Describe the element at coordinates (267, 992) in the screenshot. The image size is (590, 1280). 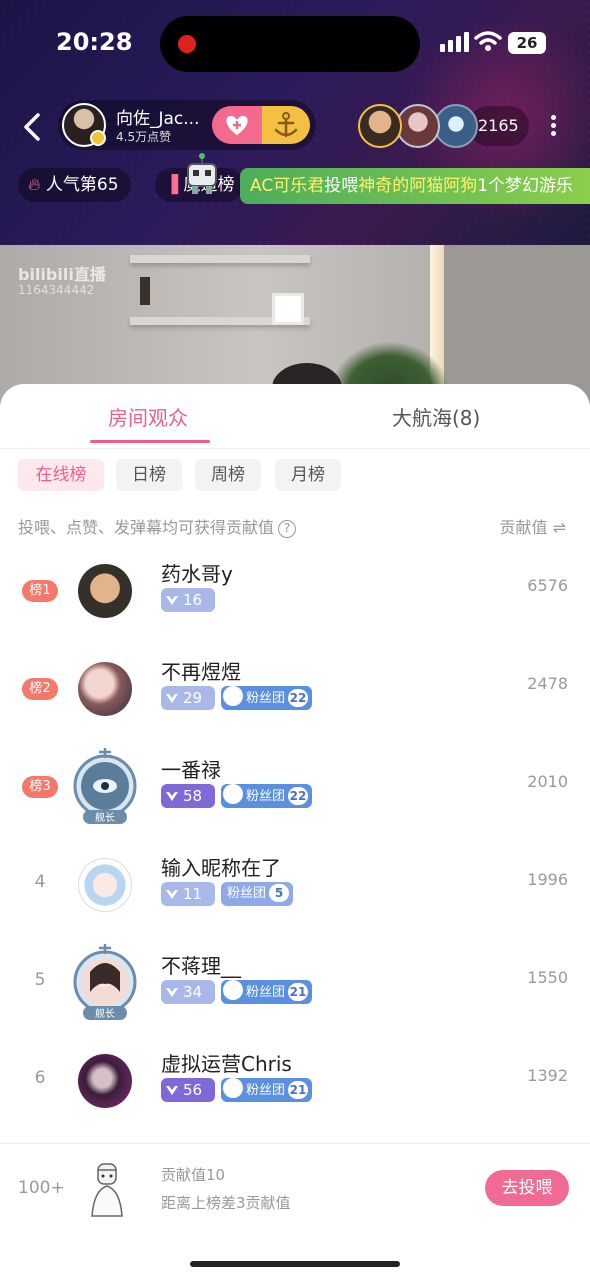
I see `fan-club-badge: 粉丝团 21` at that location.